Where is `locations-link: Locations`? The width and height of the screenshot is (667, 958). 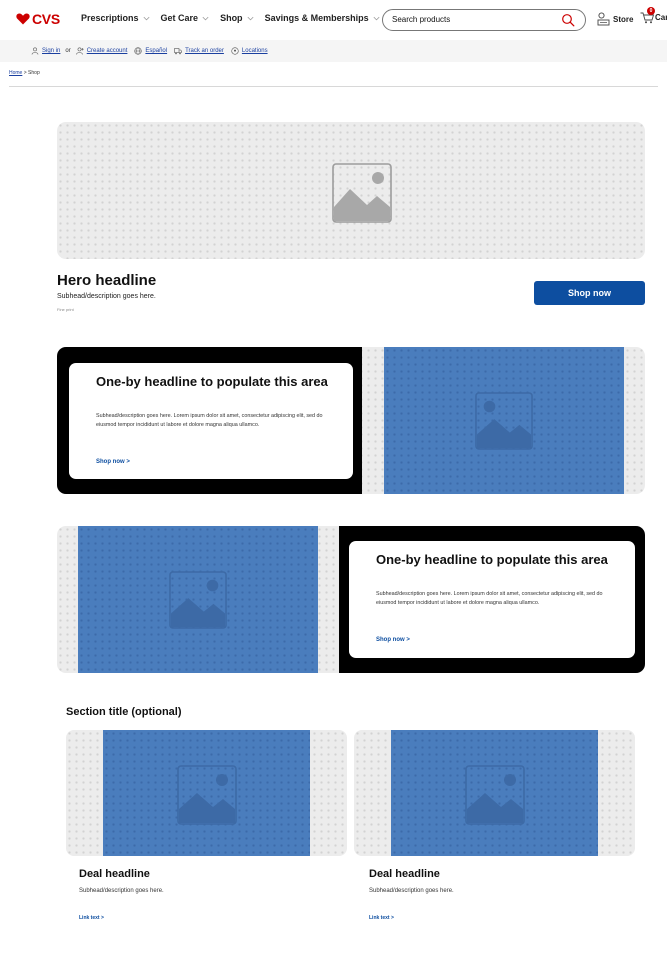
locations-link: Locations is located at coordinates (249, 51).